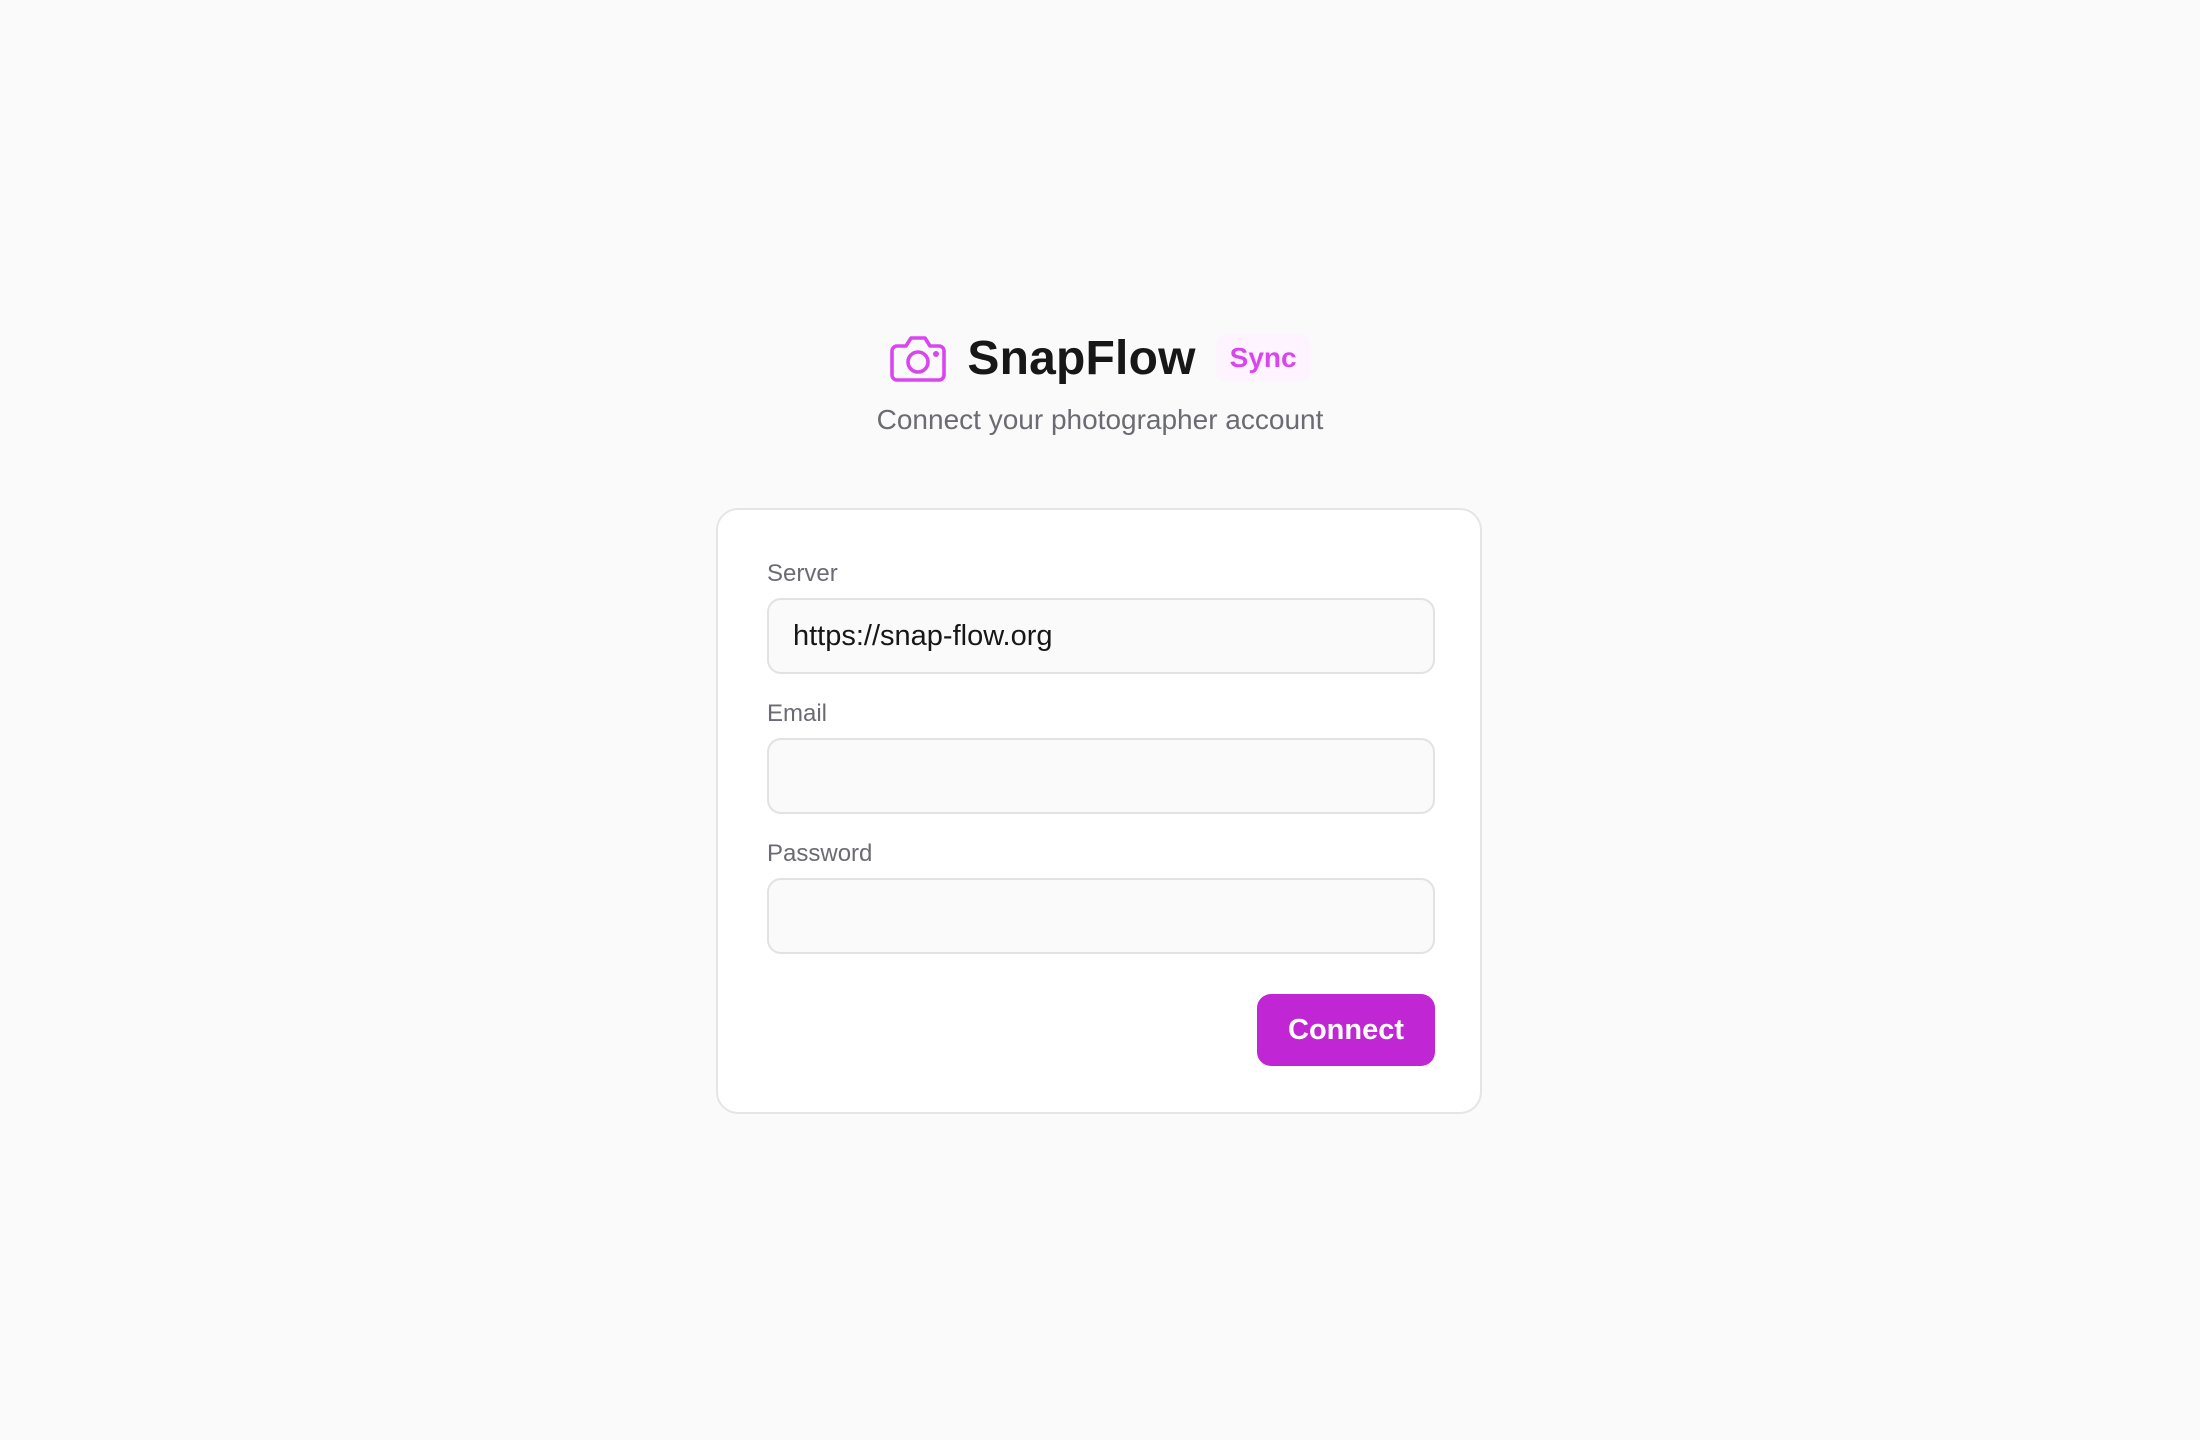  Describe the element at coordinates (1101, 916) in the screenshot. I see `password-input` at that location.